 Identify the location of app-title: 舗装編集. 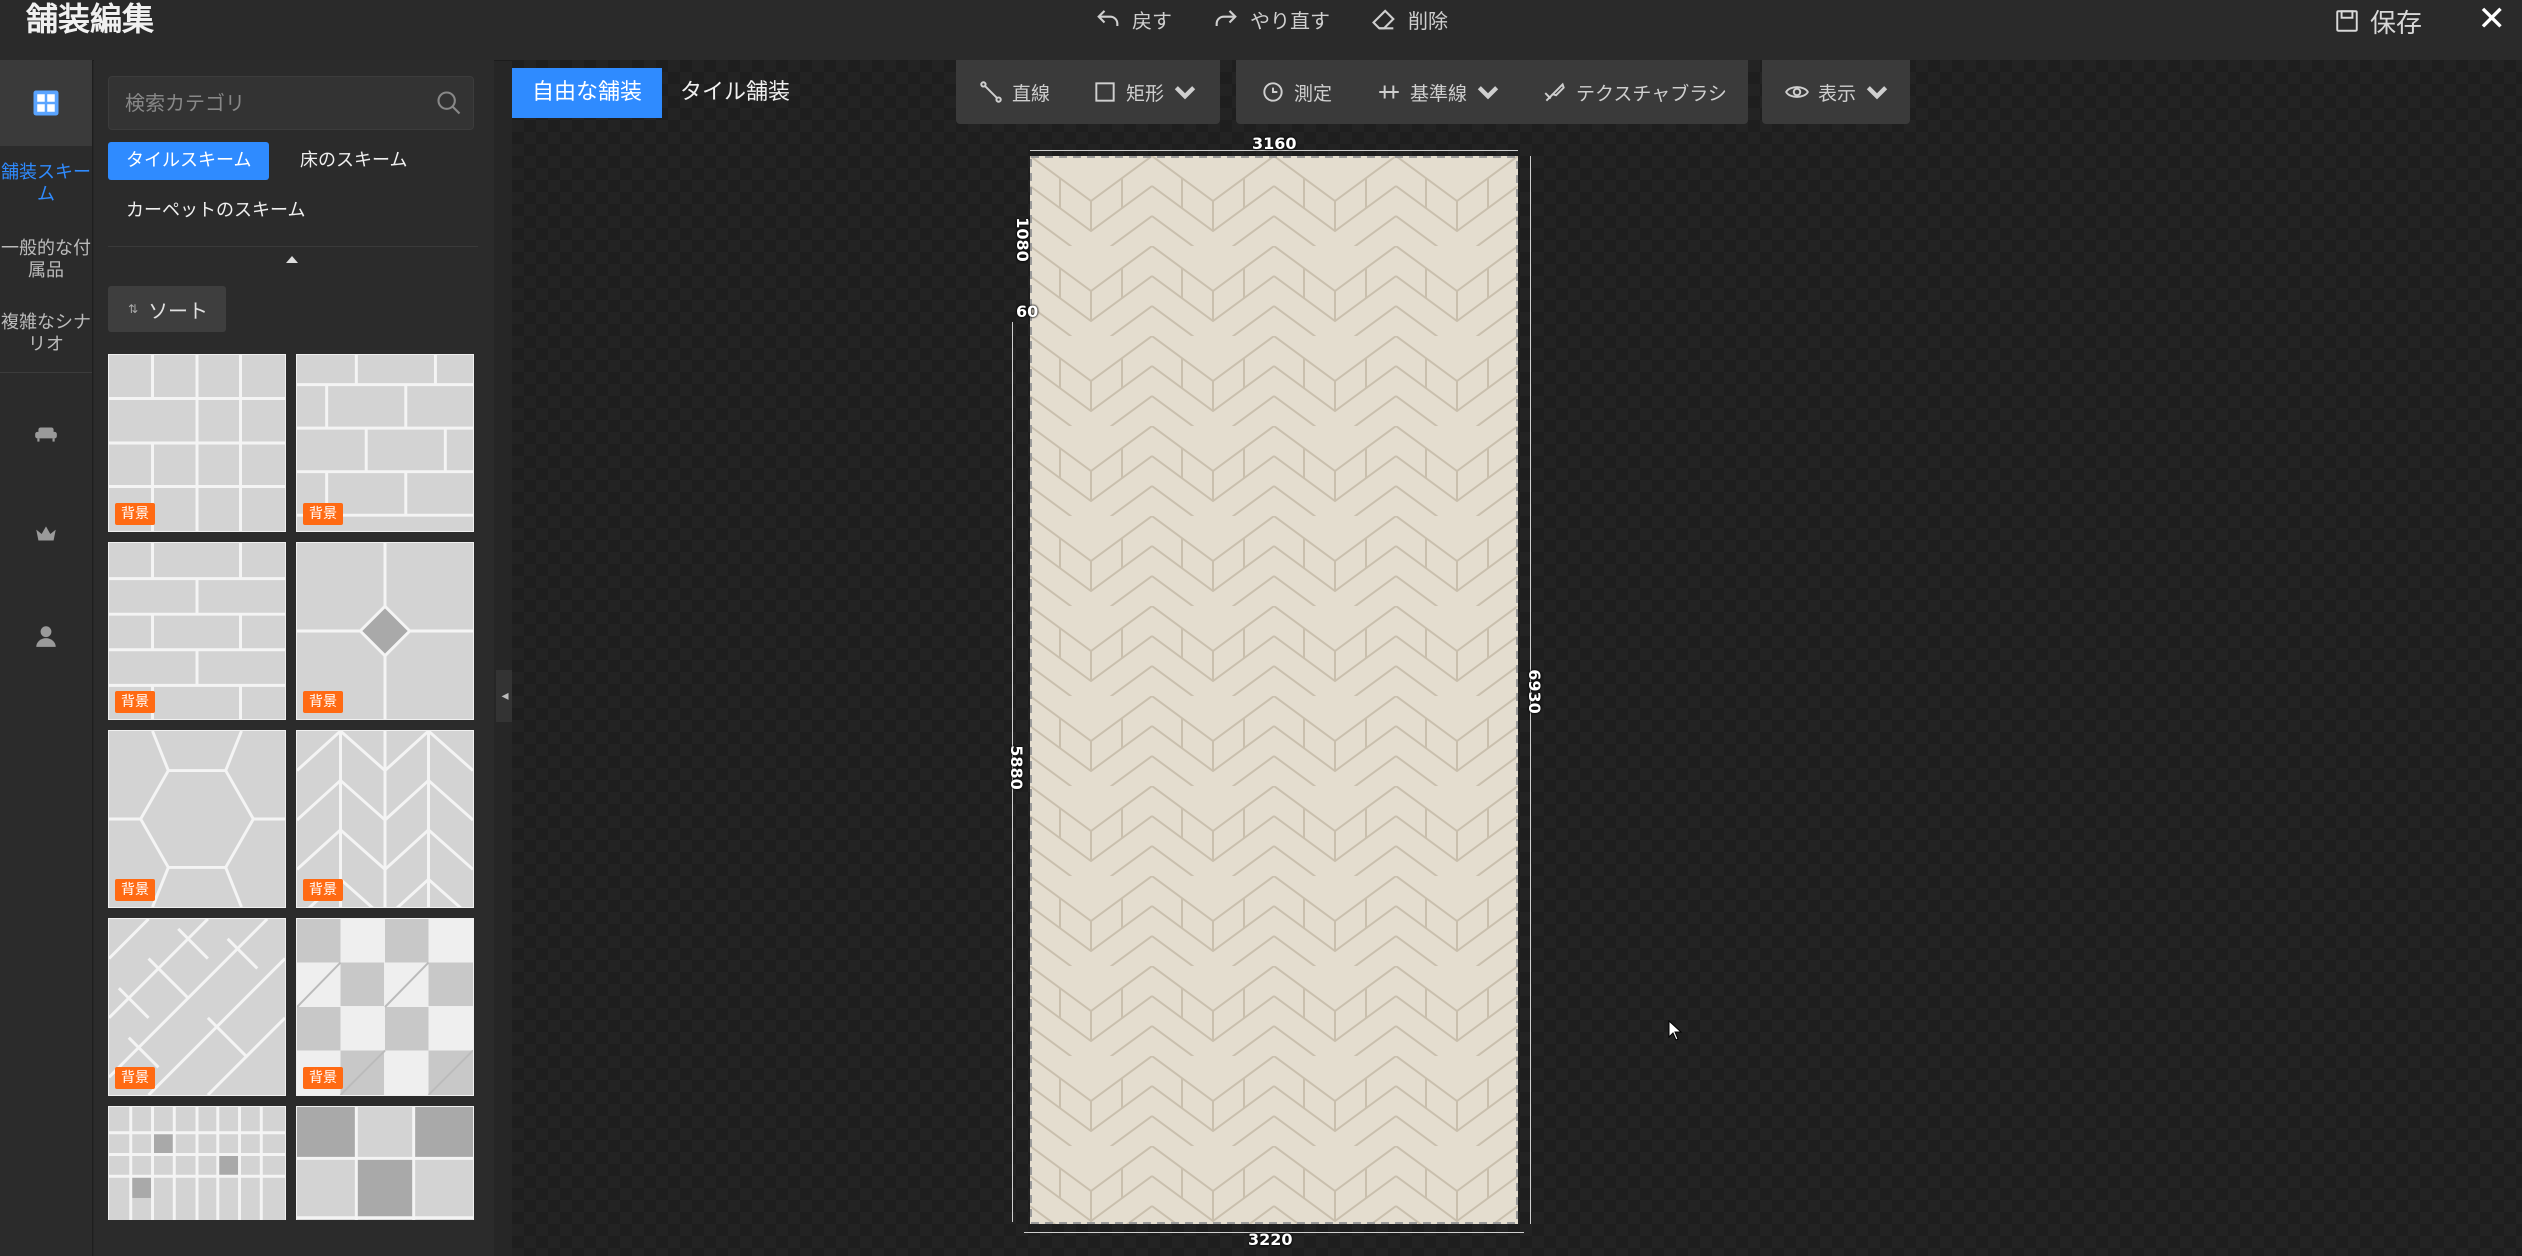
(90, 19).